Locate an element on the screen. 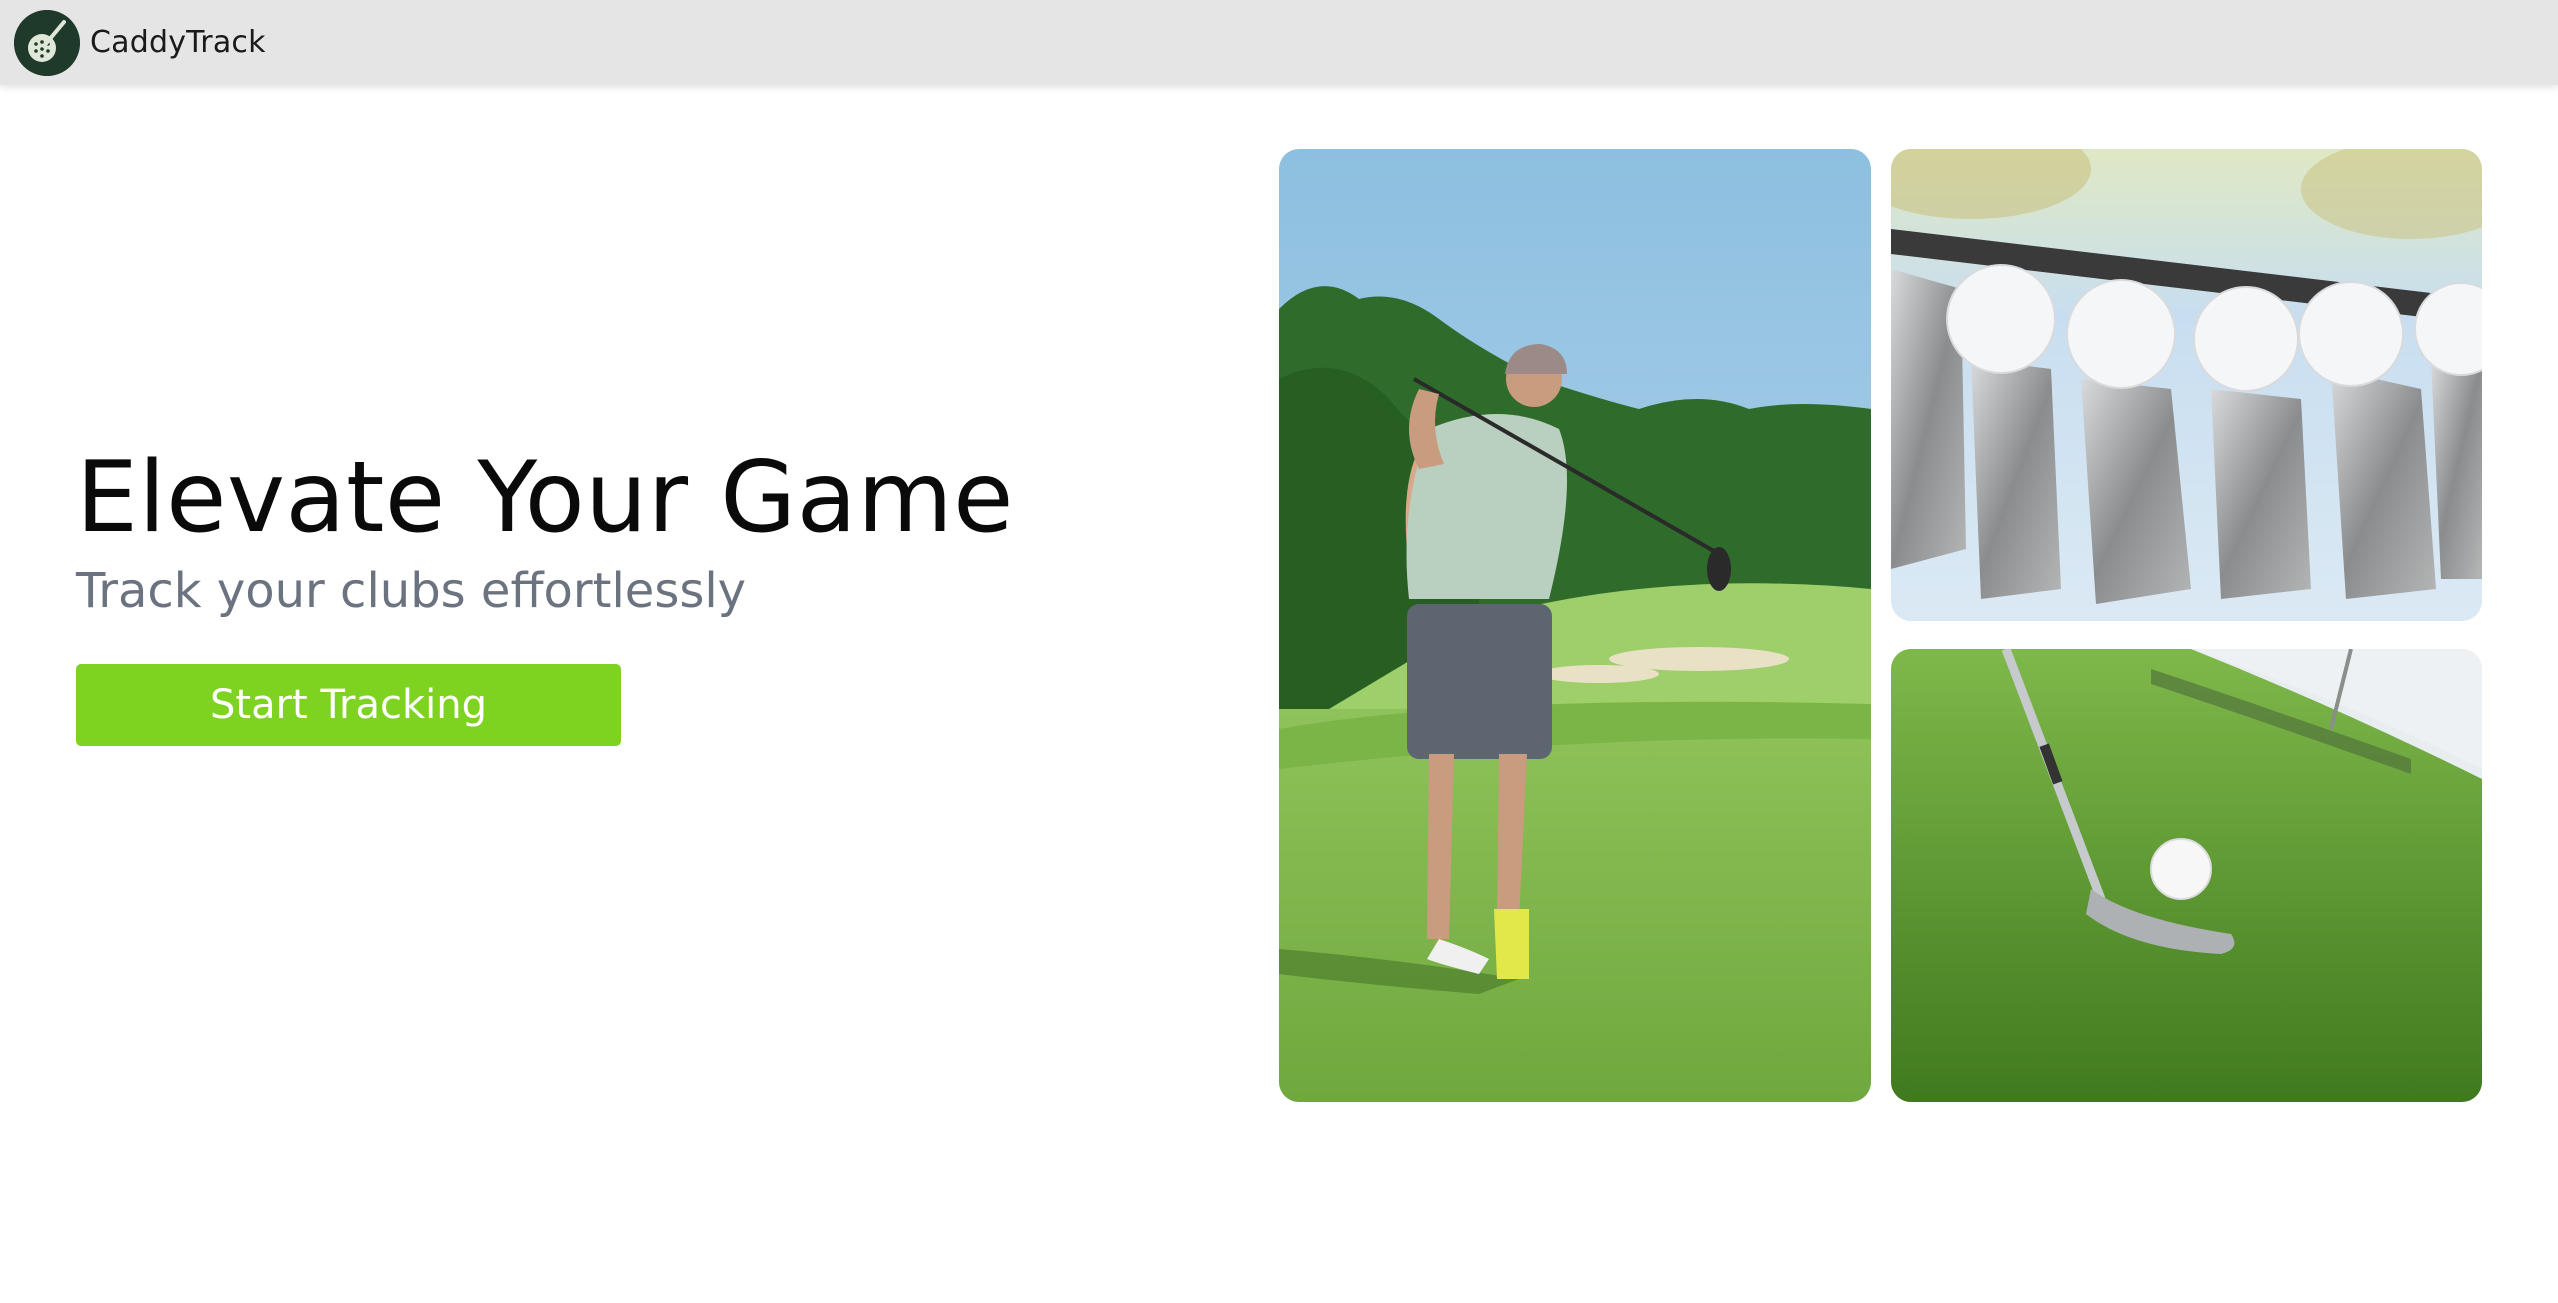 The image size is (2558, 1303). hero-headline: Elevate Your Game is located at coordinates (545, 498).